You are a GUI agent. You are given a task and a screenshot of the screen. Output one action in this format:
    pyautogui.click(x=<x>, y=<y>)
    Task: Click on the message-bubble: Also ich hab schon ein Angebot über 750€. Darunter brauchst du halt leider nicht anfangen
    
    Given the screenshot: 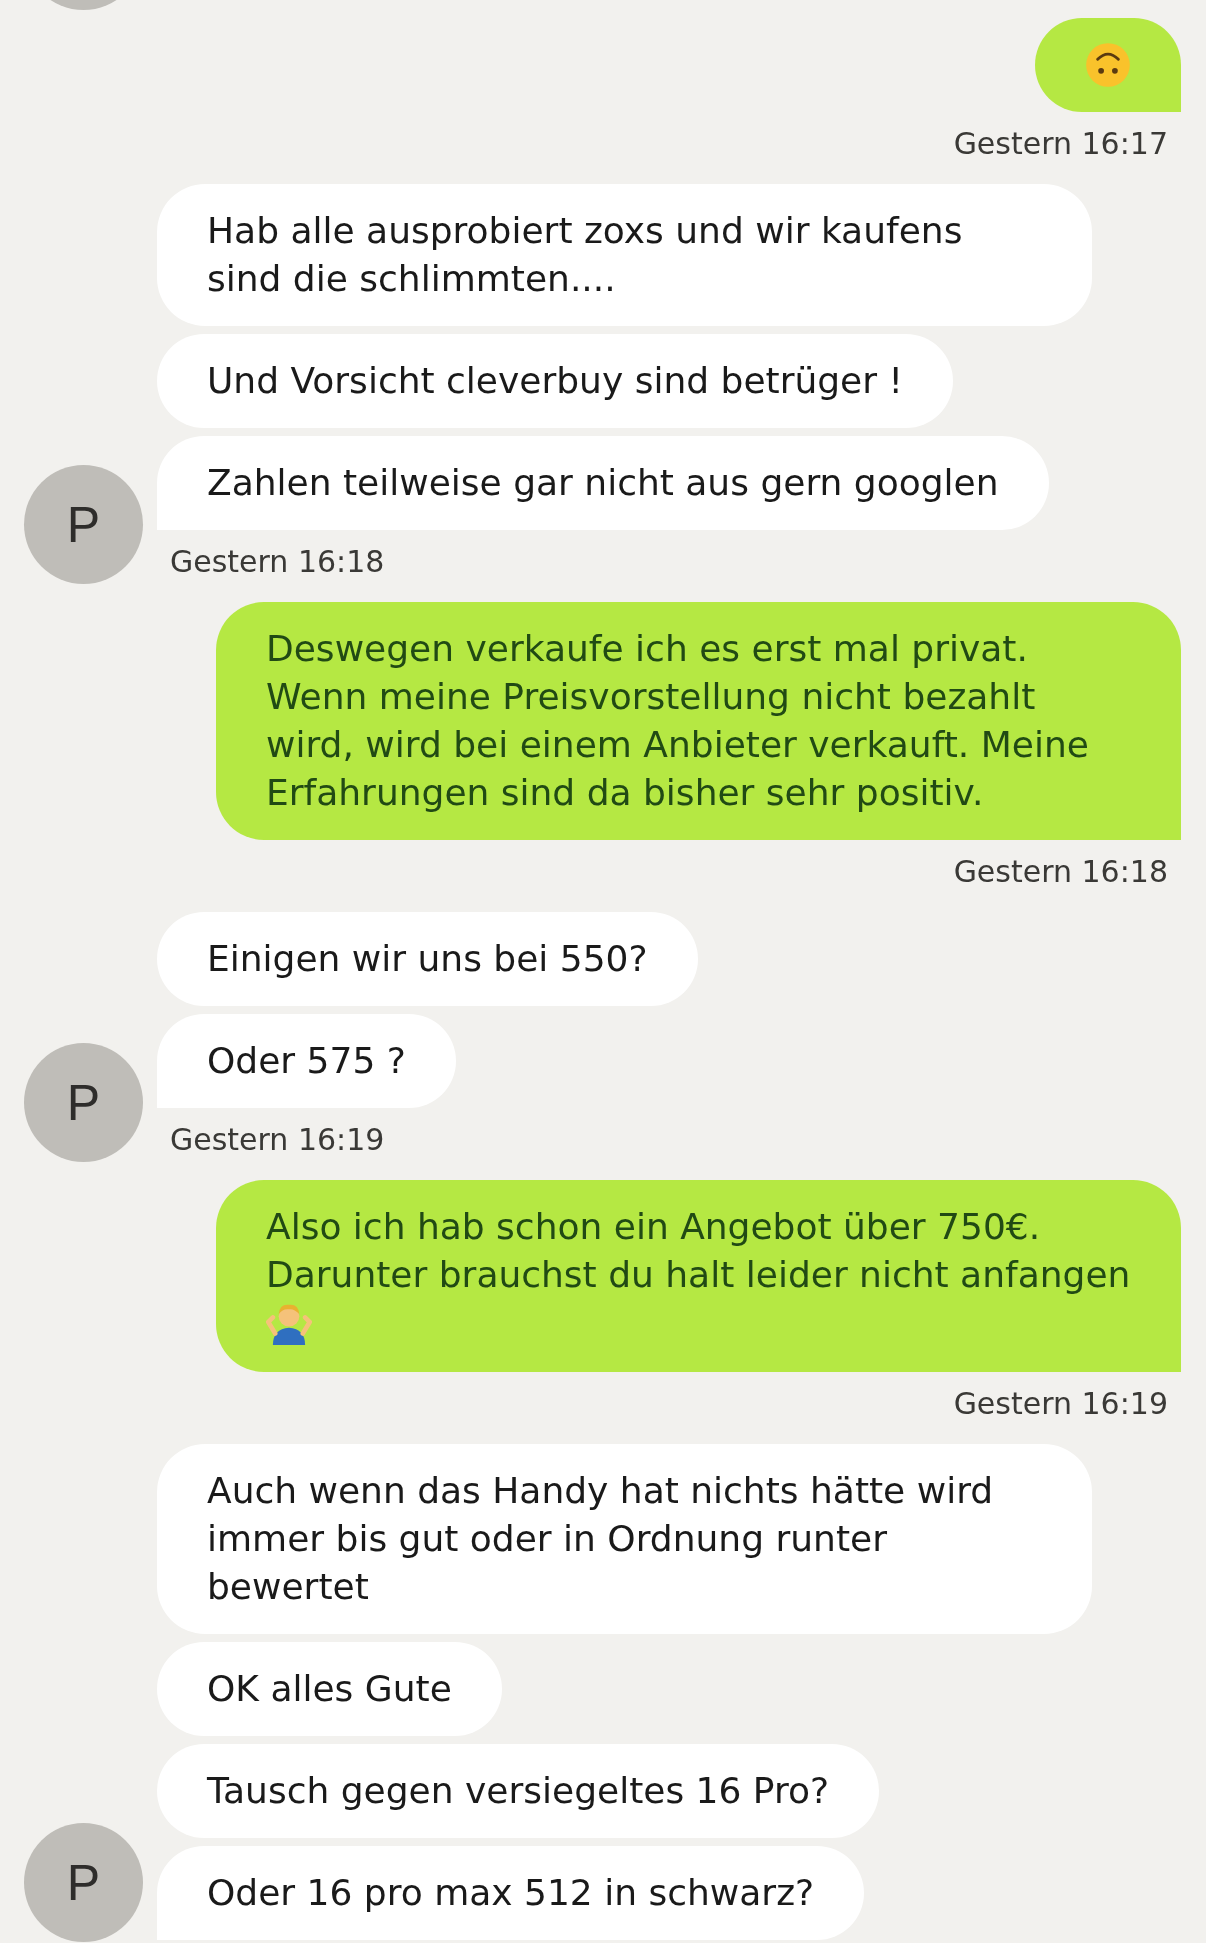 What is the action you would take?
    pyautogui.click(x=698, y=1276)
    